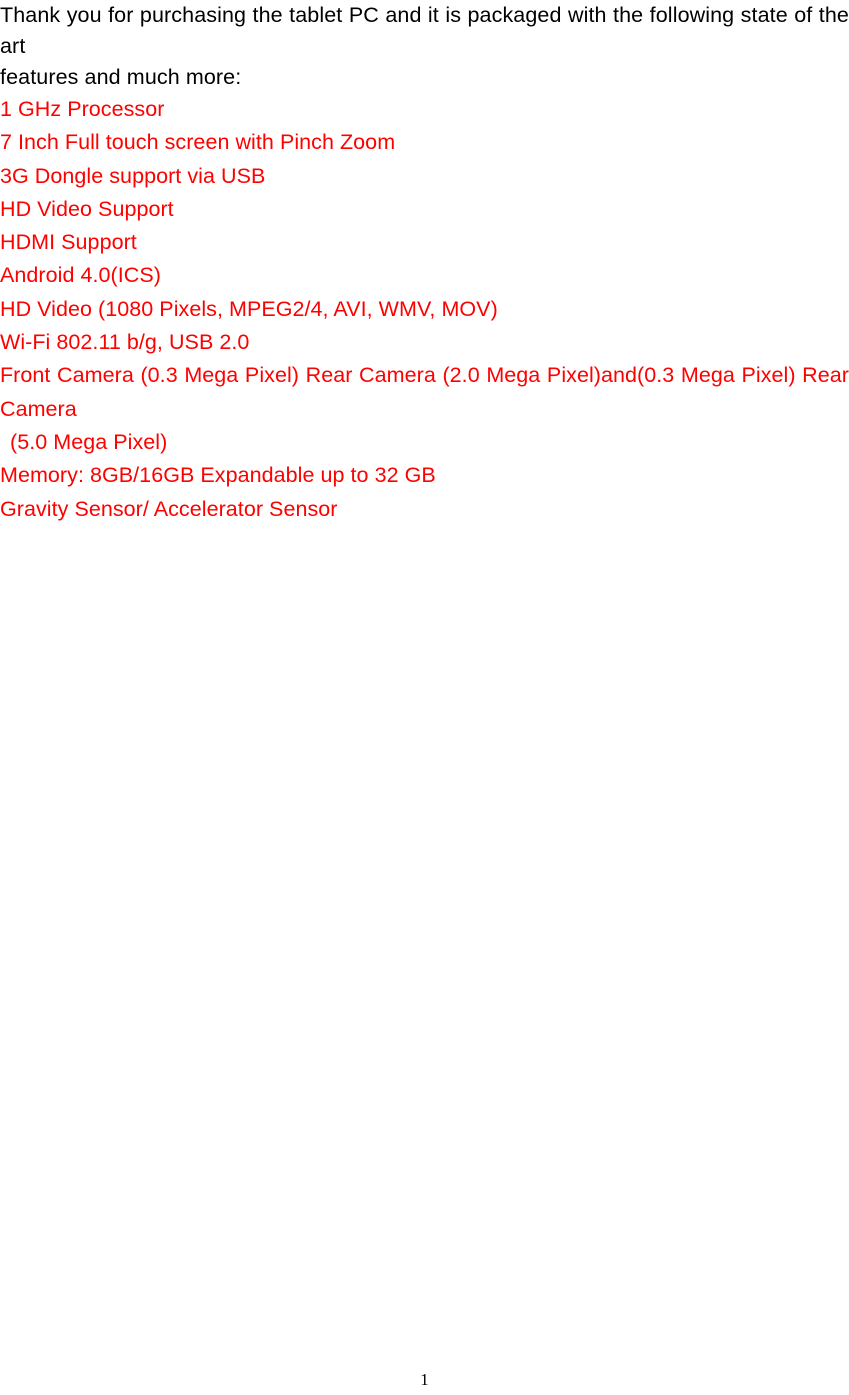  What do you see at coordinates (198, 142) in the screenshot?
I see `feature-item-touchscreen: 7 Inch Full touch screen with Pinch Zoom` at bounding box center [198, 142].